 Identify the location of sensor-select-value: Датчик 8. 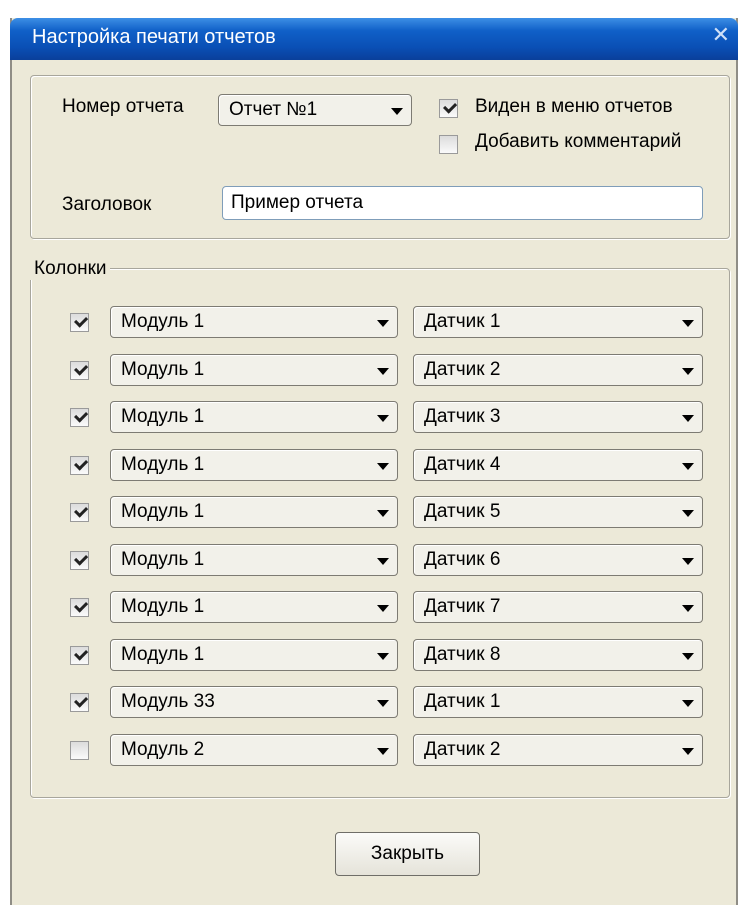
(462, 654).